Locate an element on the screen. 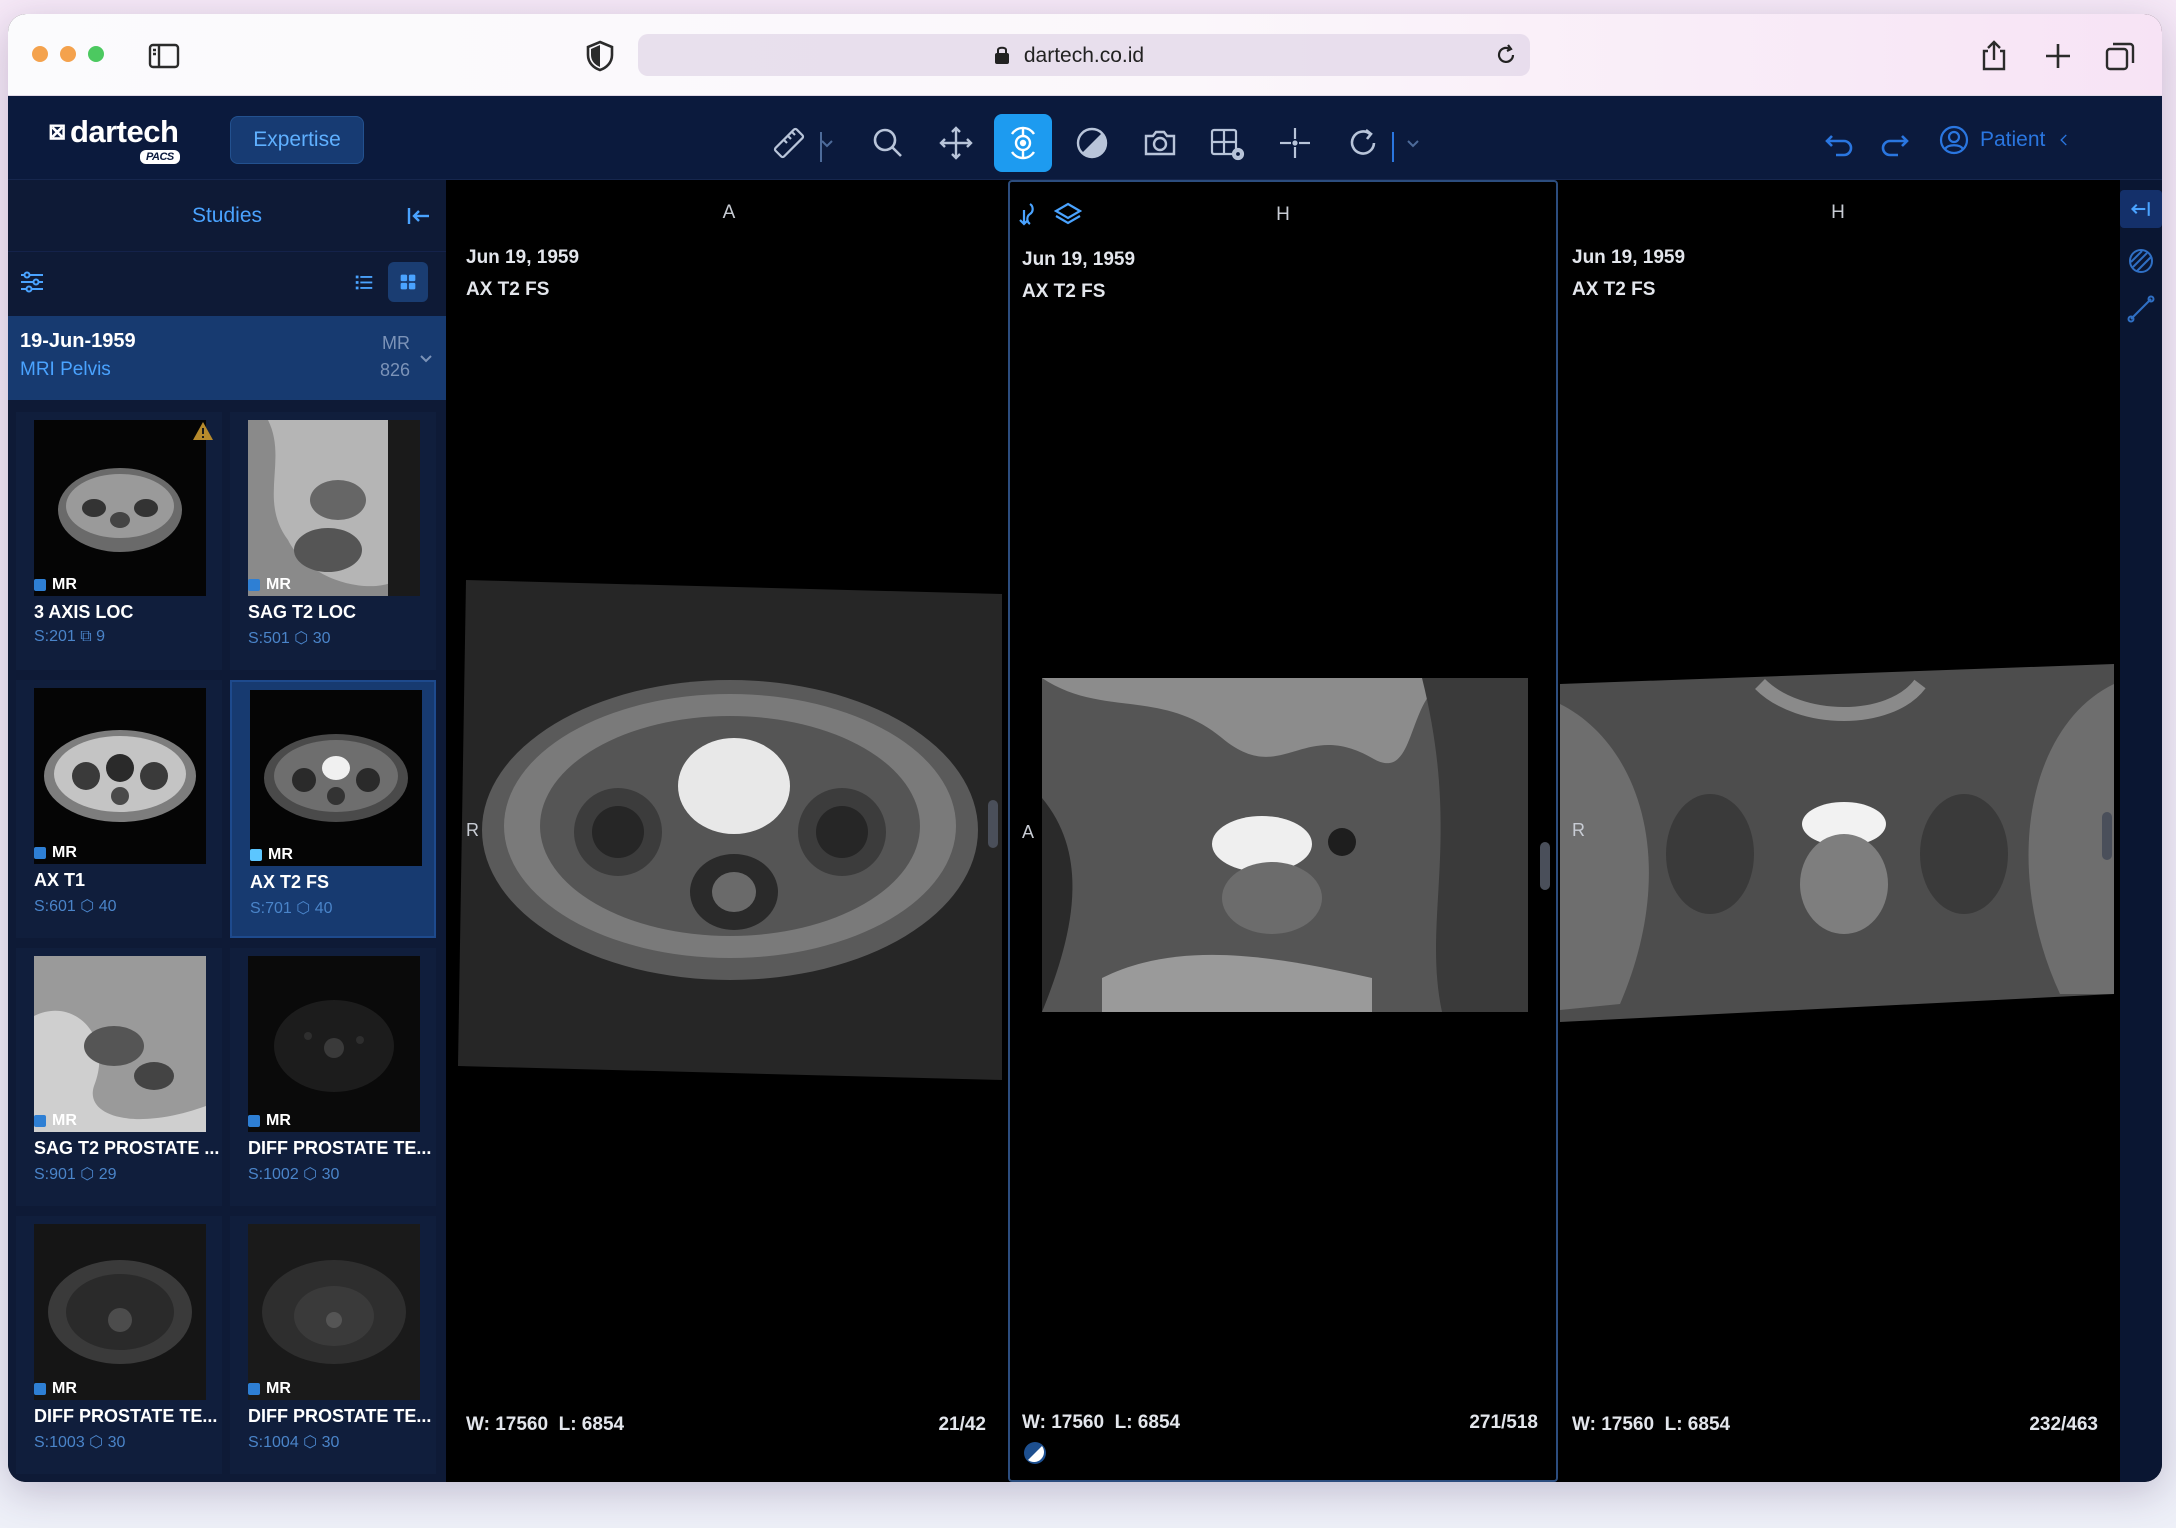 The width and height of the screenshot is (2176, 1528). window-controls is located at coordinates (68, 54).